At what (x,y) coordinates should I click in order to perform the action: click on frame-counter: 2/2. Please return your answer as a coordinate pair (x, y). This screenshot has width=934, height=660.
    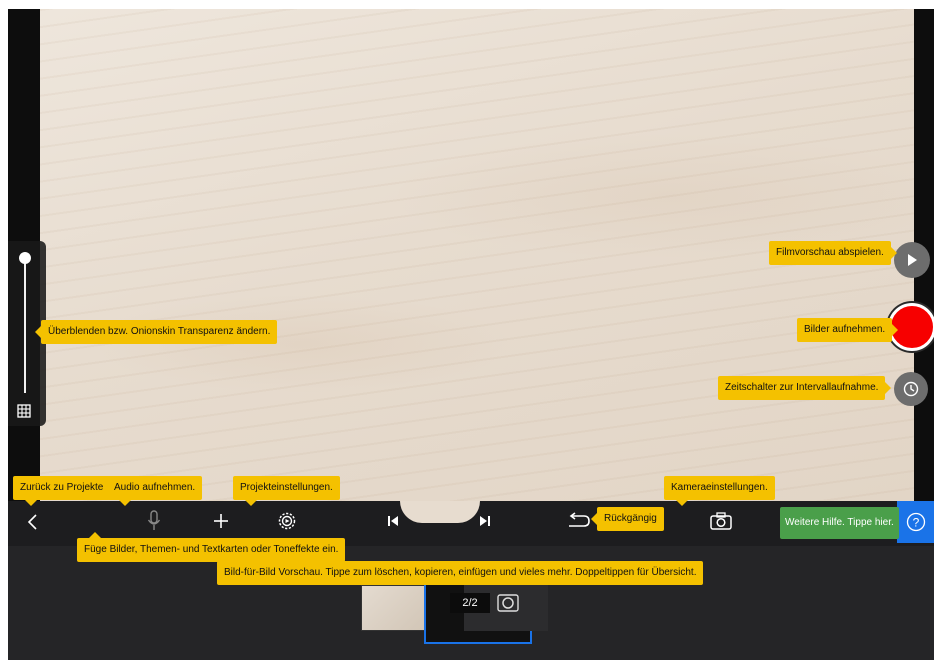
    Looking at the image, I should click on (470, 603).